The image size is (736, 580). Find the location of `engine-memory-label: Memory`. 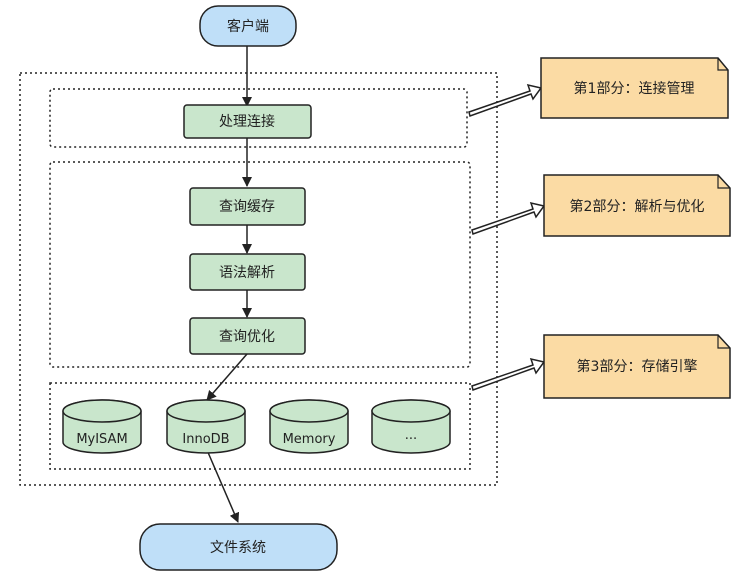

engine-memory-label: Memory is located at coordinates (309, 439).